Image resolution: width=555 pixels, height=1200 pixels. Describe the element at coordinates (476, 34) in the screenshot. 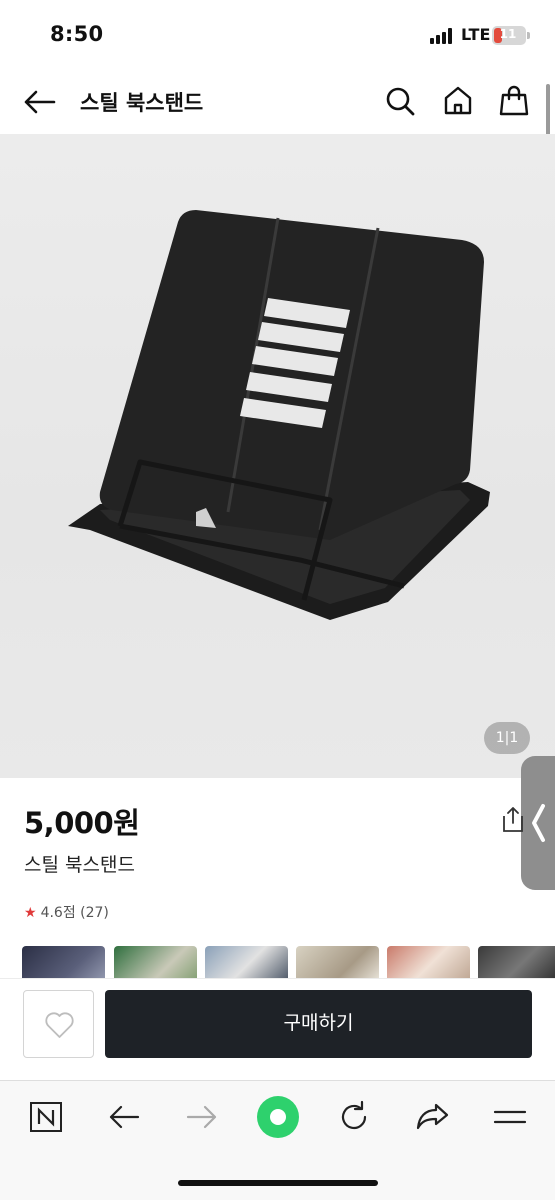

I see `network-label: LTE` at that location.